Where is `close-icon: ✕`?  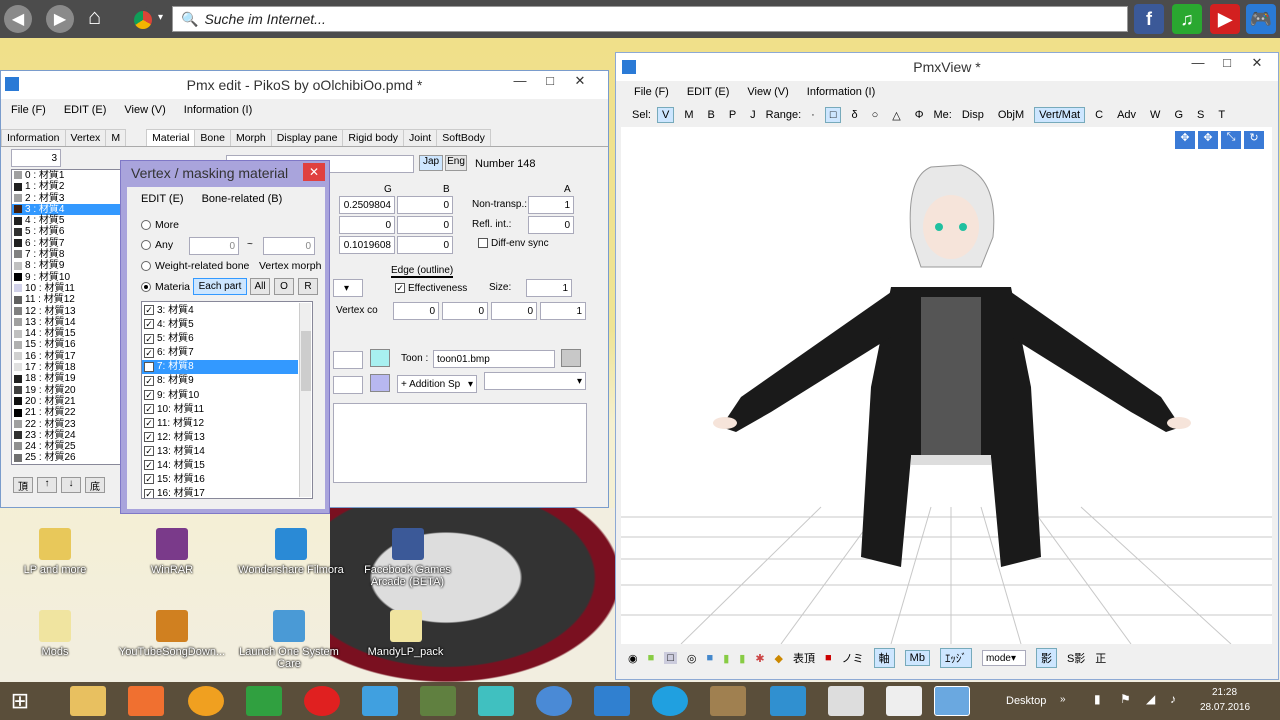 close-icon: ✕ is located at coordinates (1257, 63).